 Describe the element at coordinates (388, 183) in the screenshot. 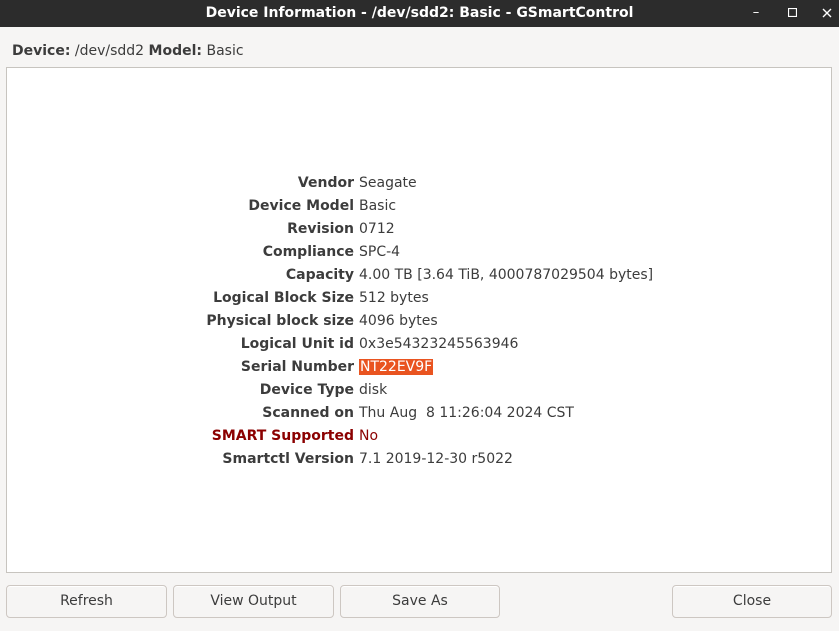

I see `info-value: Seagate` at that location.